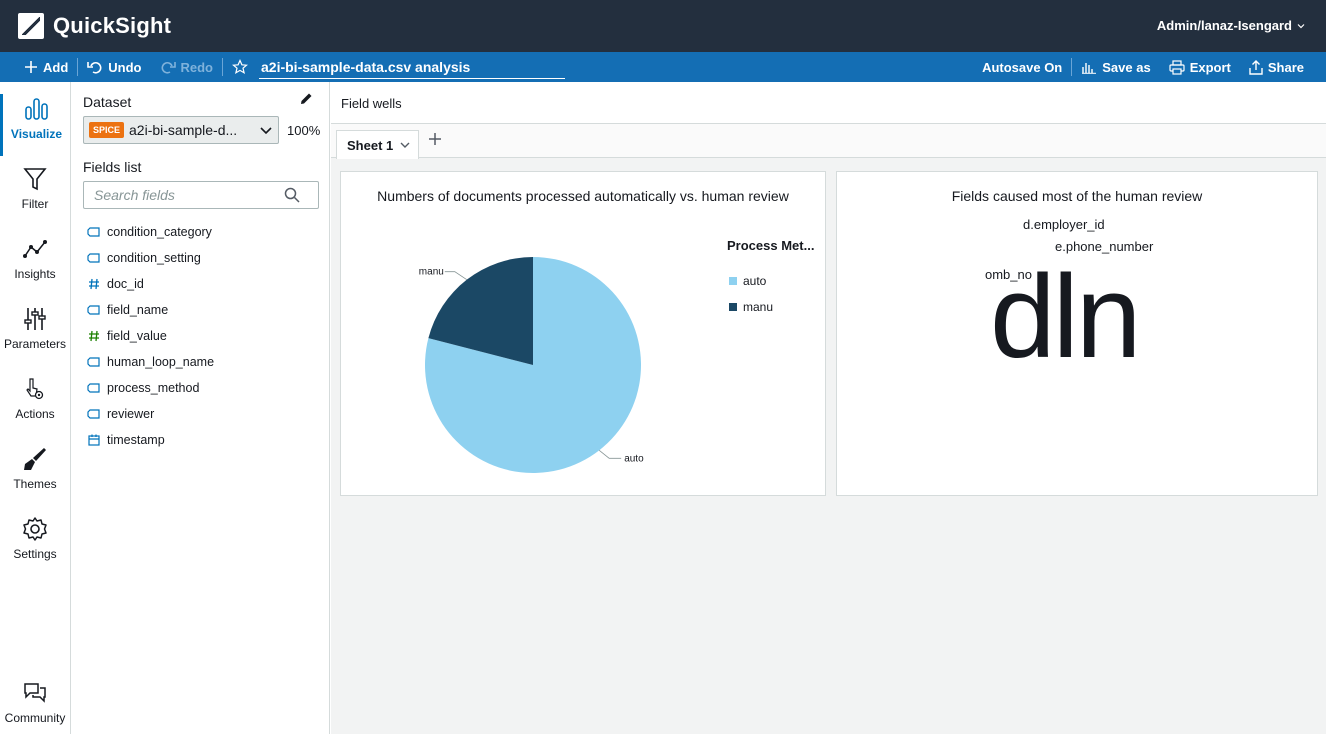  Describe the element at coordinates (663, 26) in the screenshot. I see `top-bar: QuickSight Admin/lanaz-Isengard` at that location.